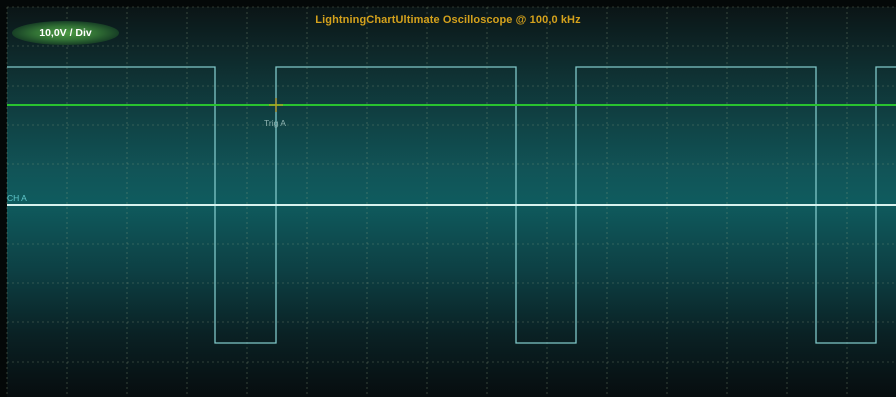 The width and height of the screenshot is (896, 397). What do you see at coordinates (276, 105) in the screenshot?
I see `trigger-marker-icon` at bounding box center [276, 105].